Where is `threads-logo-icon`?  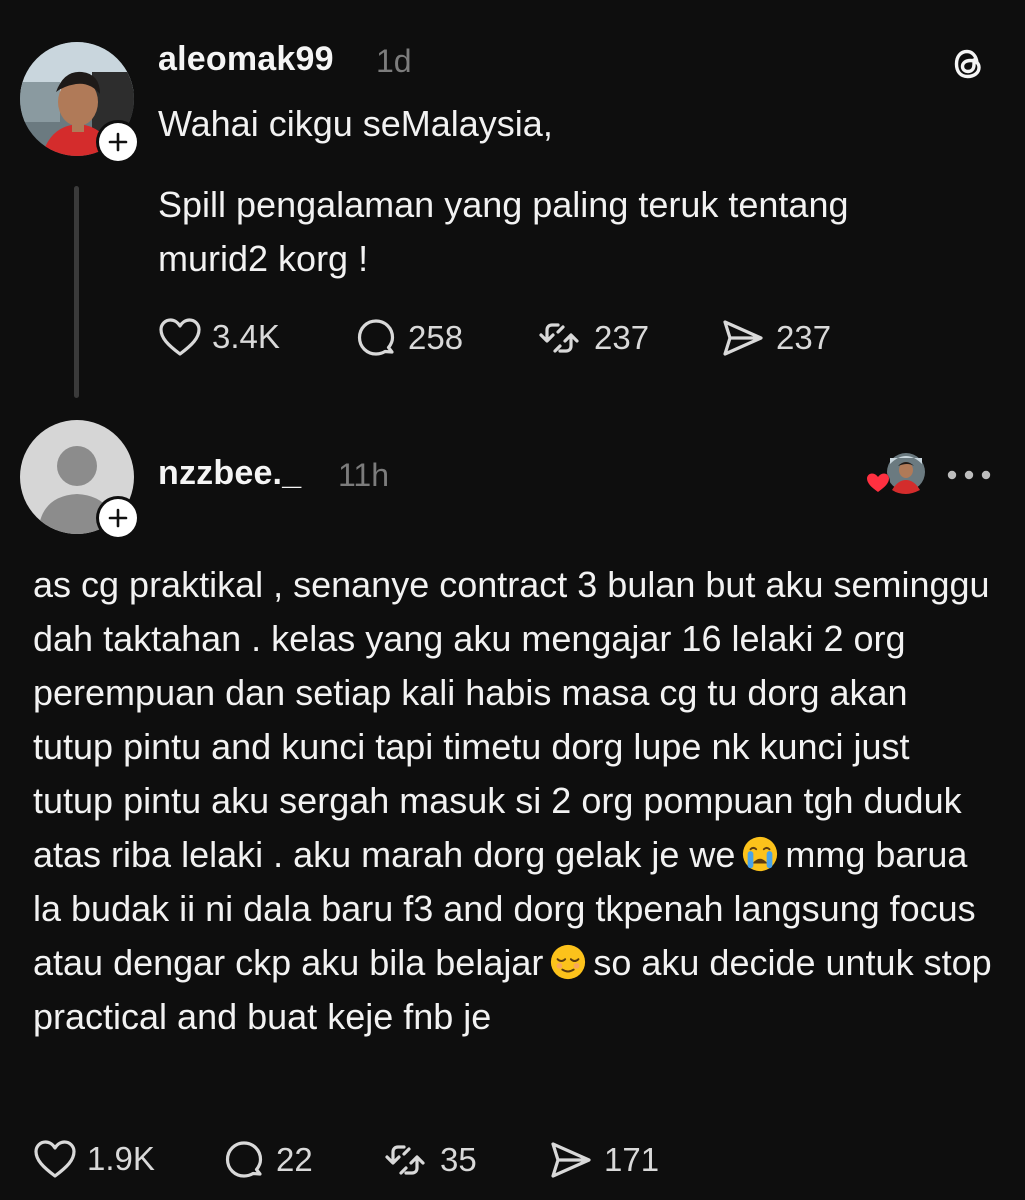 threads-logo-icon is located at coordinates (968, 66).